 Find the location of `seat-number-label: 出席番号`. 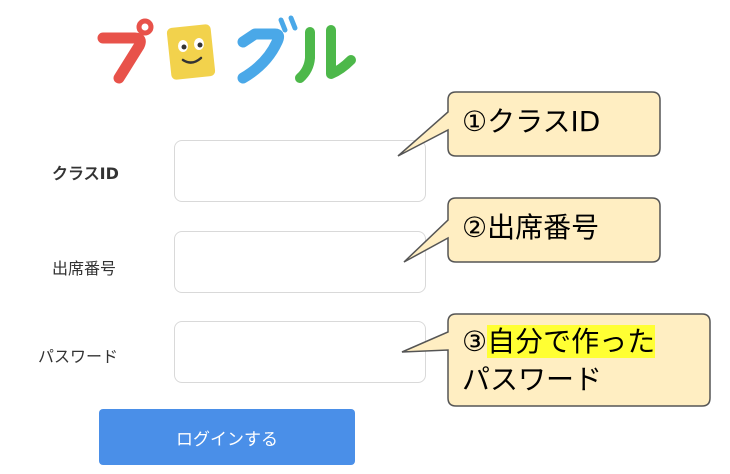

seat-number-label: 出席番号 is located at coordinates (84, 268).